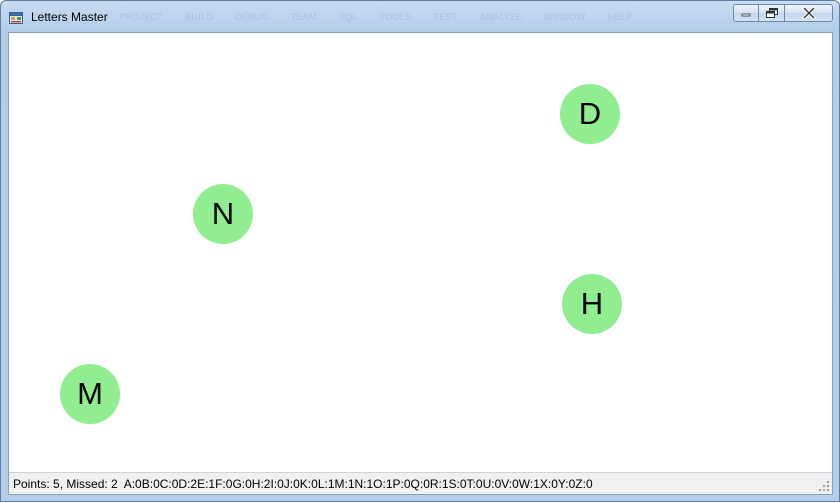 This screenshot has height=502, width=840. I want to click on restore-button, so click(772, 13).